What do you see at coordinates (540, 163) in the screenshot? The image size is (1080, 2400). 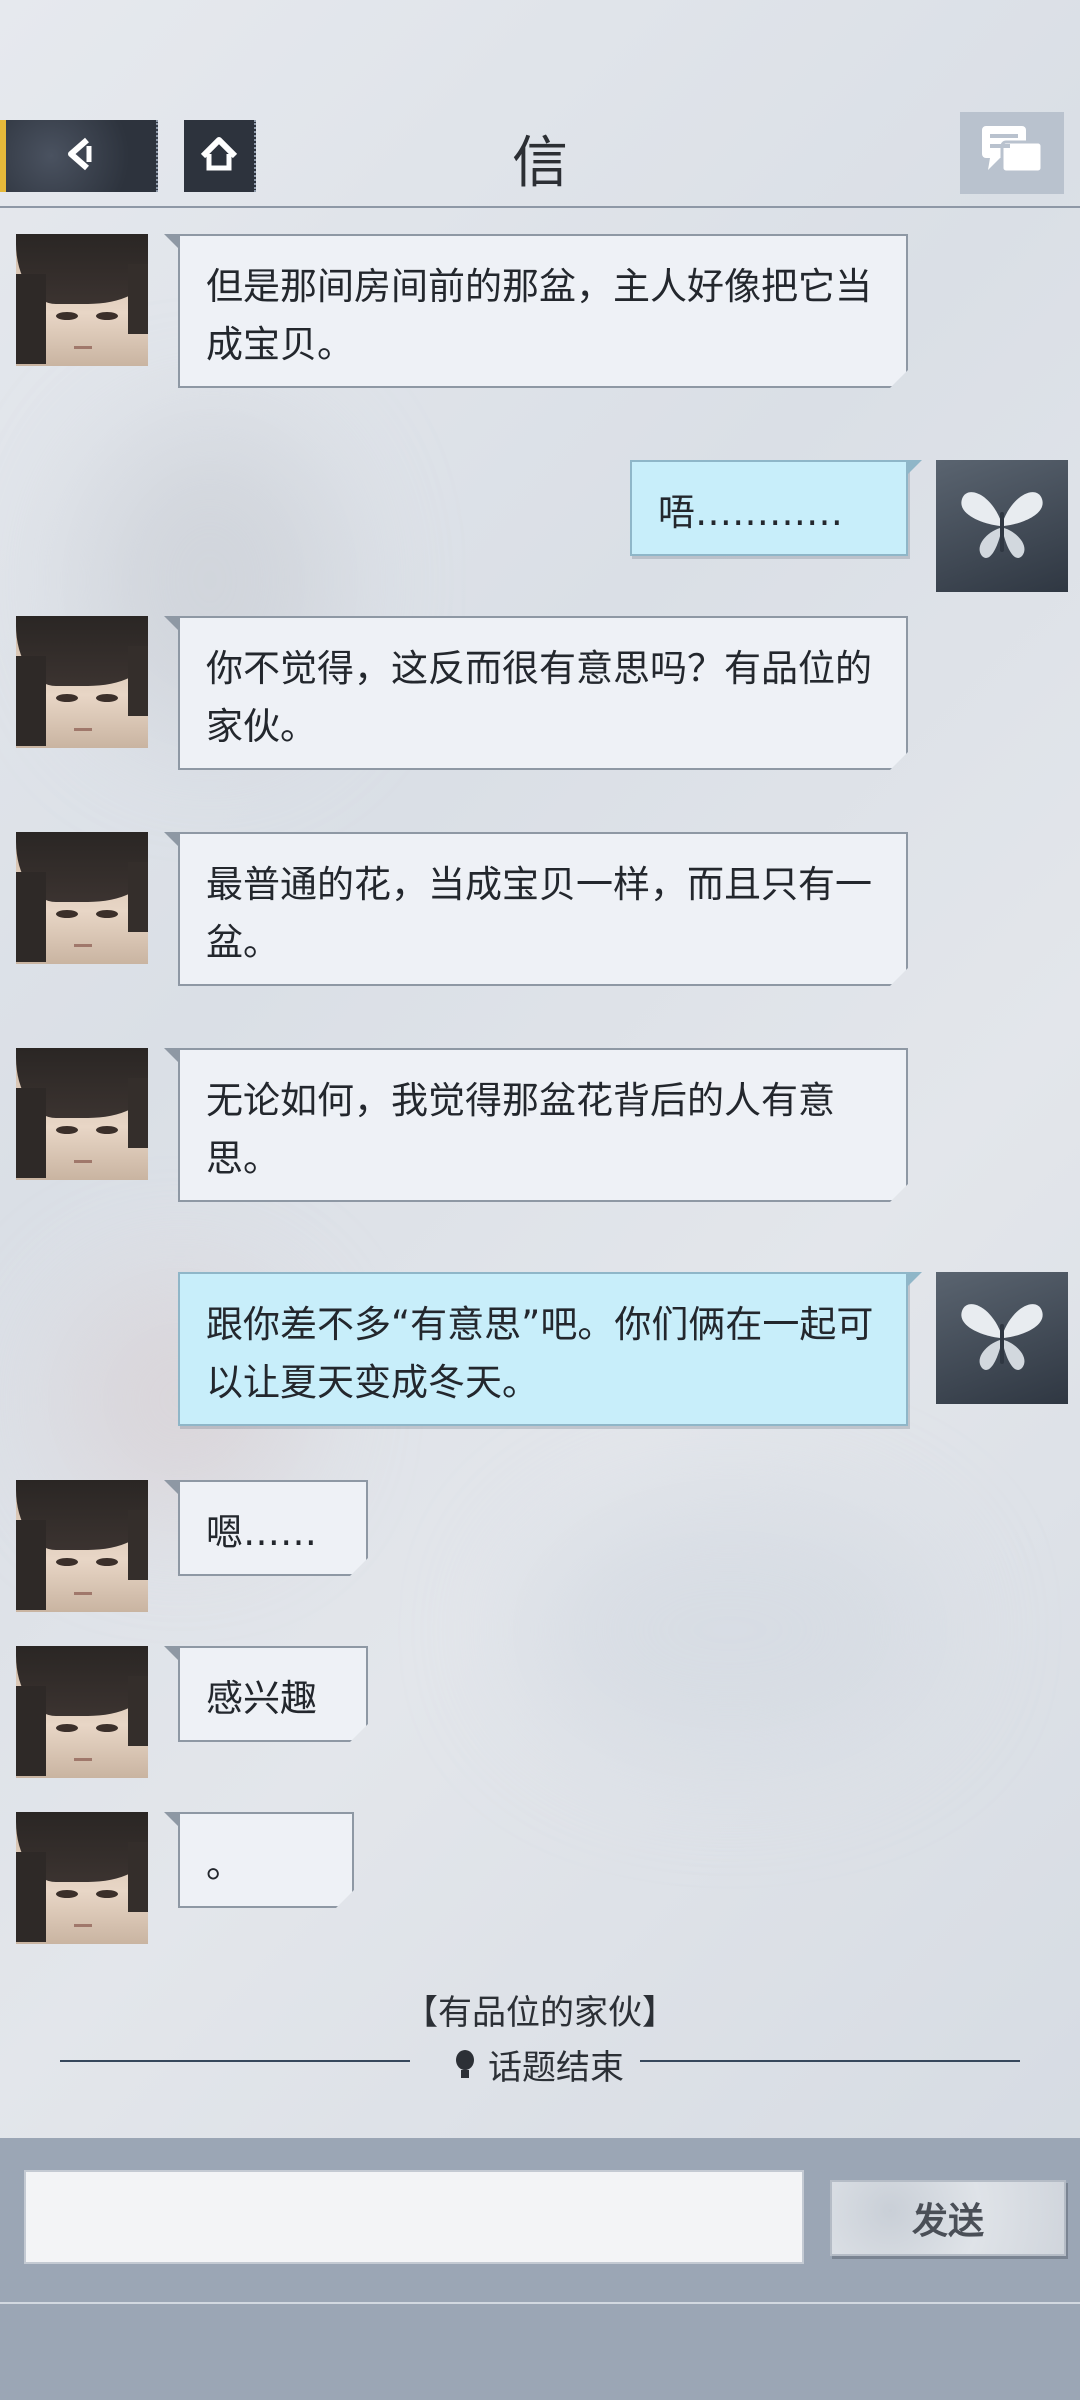 I see `page-title: 信` at bounding box center [540, 163].